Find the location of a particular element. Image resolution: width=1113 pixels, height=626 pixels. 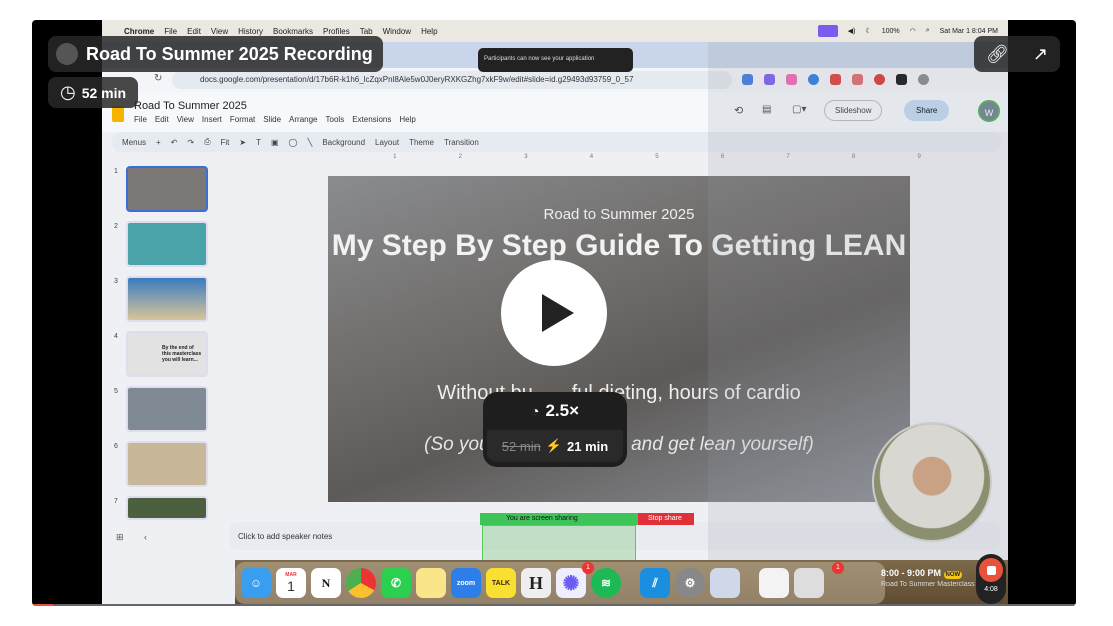

top-right-actions: 🔗︎ ↗ is located at coordinates (1017, 54).